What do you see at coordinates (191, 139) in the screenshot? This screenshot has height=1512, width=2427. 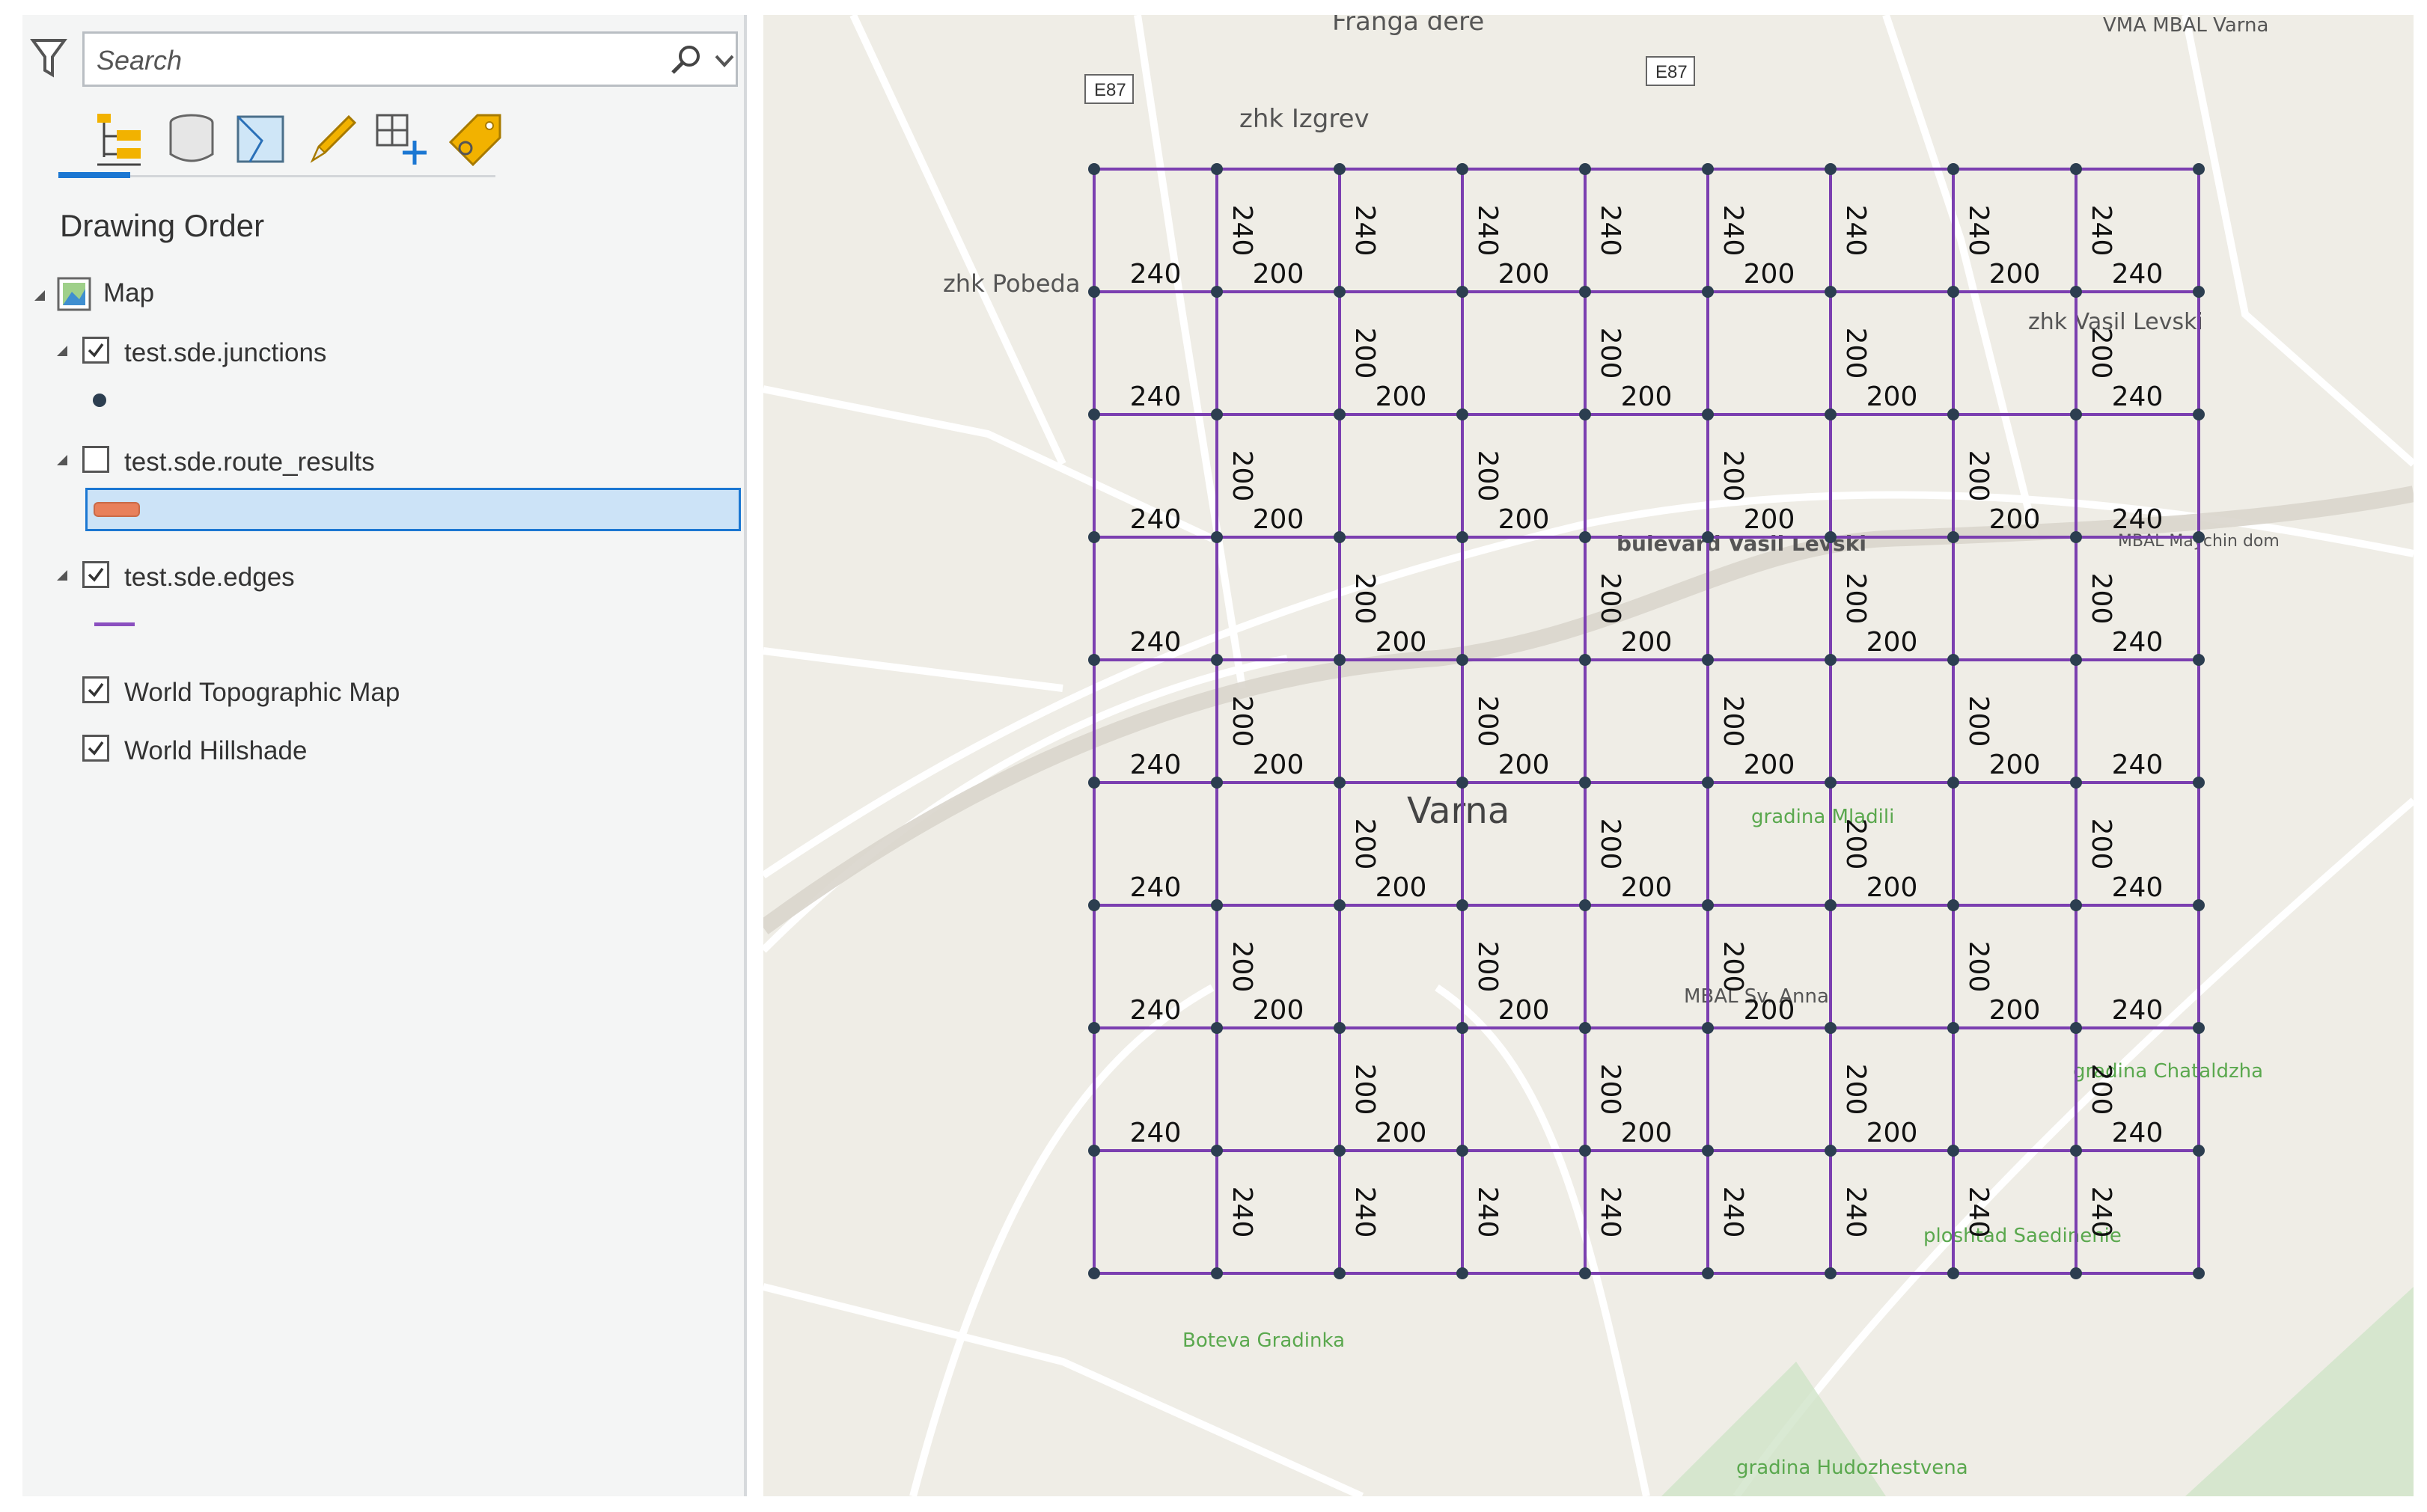 I see `data-source-icon` at bounding box center [191, 139].